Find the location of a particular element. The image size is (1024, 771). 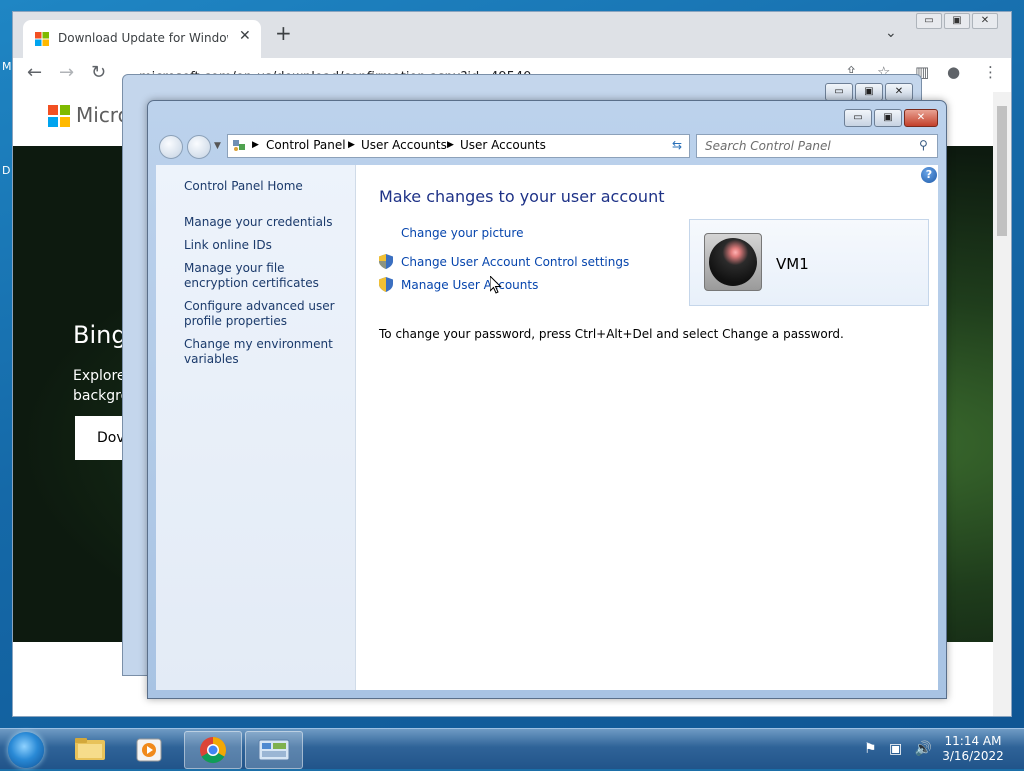

sidebar-link-credentials: Manage your credentials is located at coordinates (264, 222).